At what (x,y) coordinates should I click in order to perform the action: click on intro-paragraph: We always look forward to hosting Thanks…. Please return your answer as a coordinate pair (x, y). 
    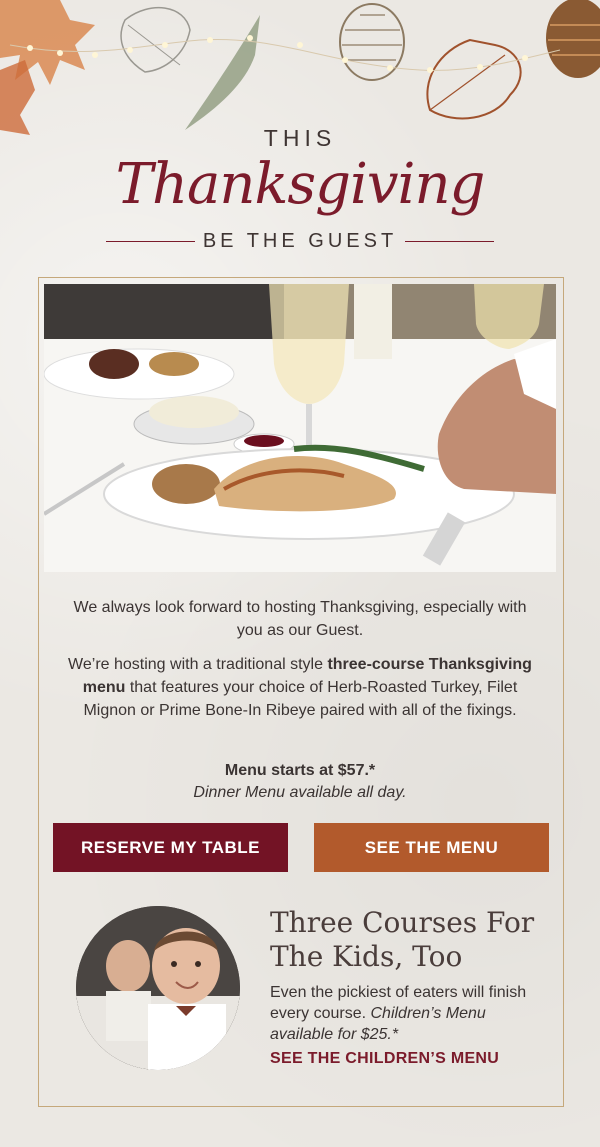
    Looking at the image, I should click on (300, 619).